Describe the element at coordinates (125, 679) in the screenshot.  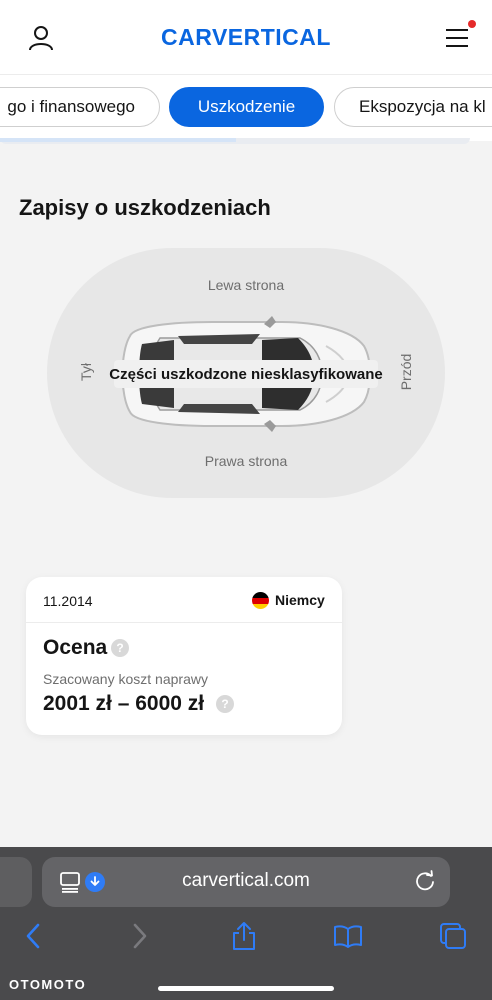
I see `repair-cost-label: Szacowany koszt naprawy` at that location.